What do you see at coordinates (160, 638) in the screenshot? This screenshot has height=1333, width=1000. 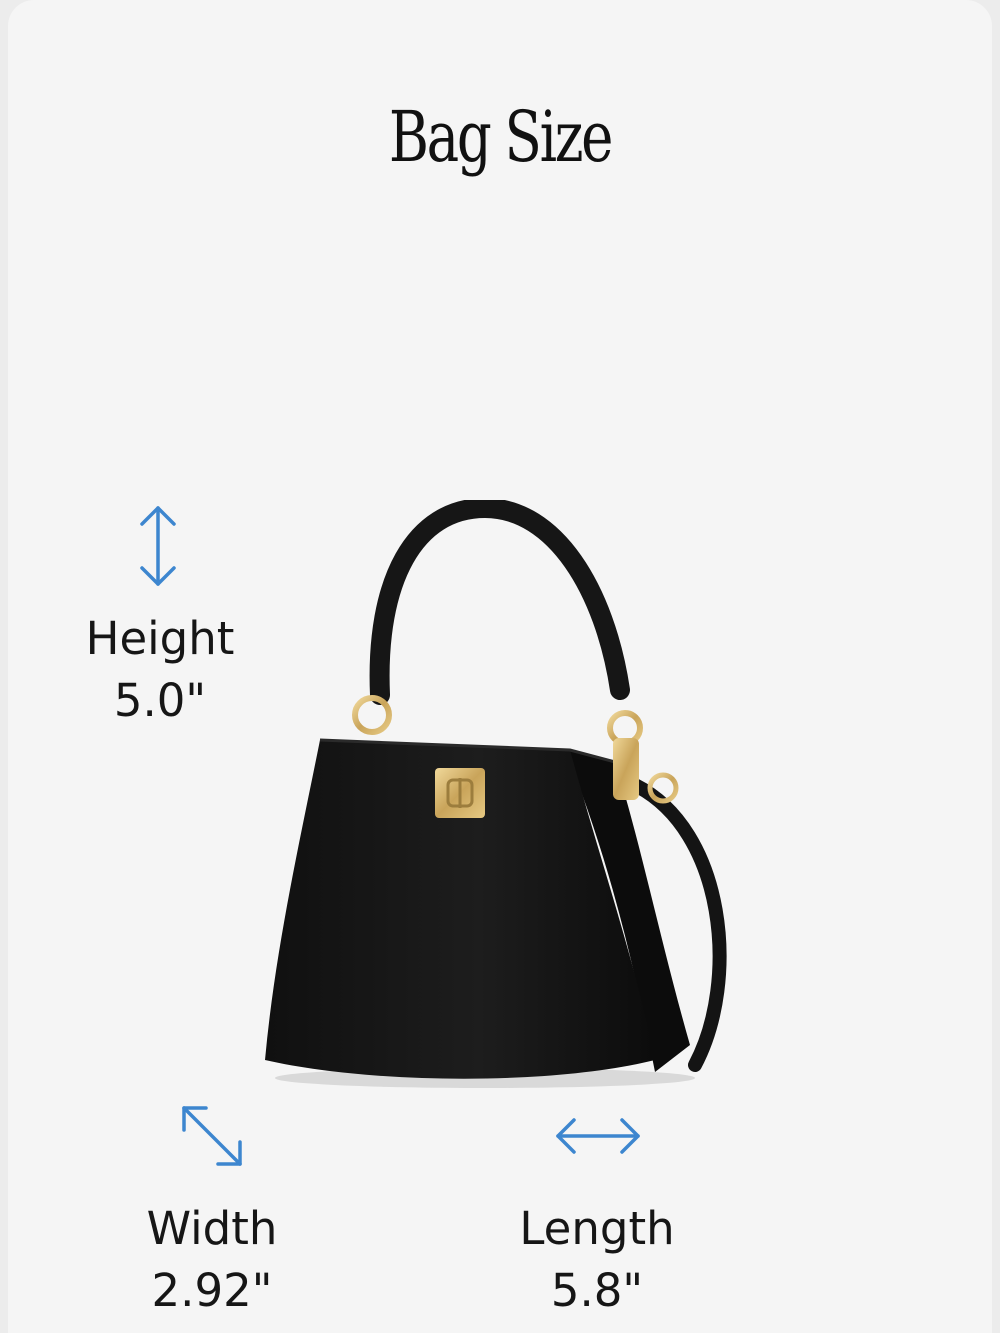 I see `height-label: Height` at bounding box center [160, 638].